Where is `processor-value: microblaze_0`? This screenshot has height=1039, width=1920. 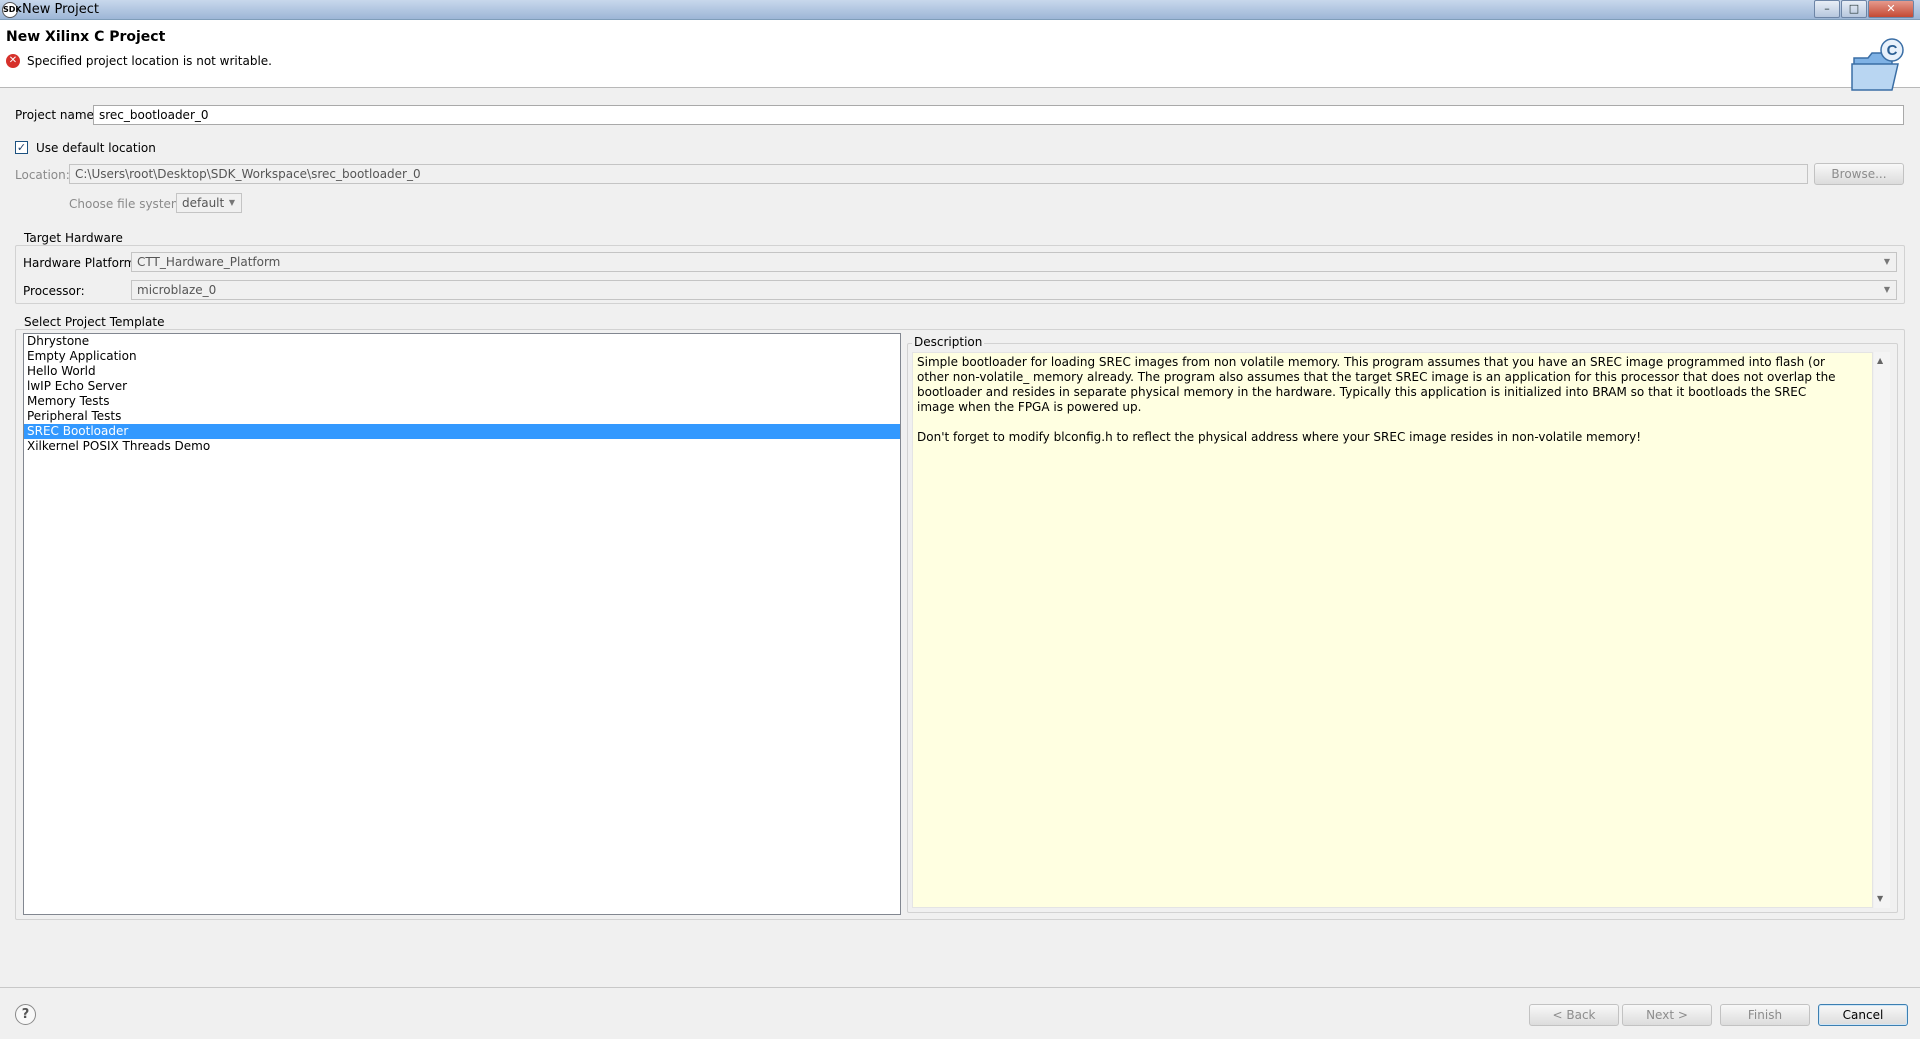 processor-value: microblaze_0 is located at coordinates (177, 290).